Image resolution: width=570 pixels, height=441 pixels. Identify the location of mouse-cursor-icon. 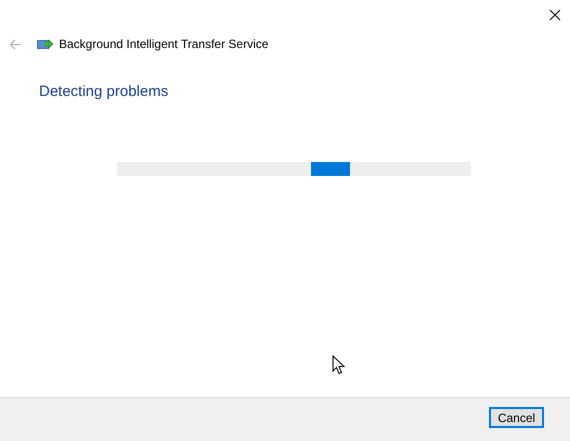
(338, 365).